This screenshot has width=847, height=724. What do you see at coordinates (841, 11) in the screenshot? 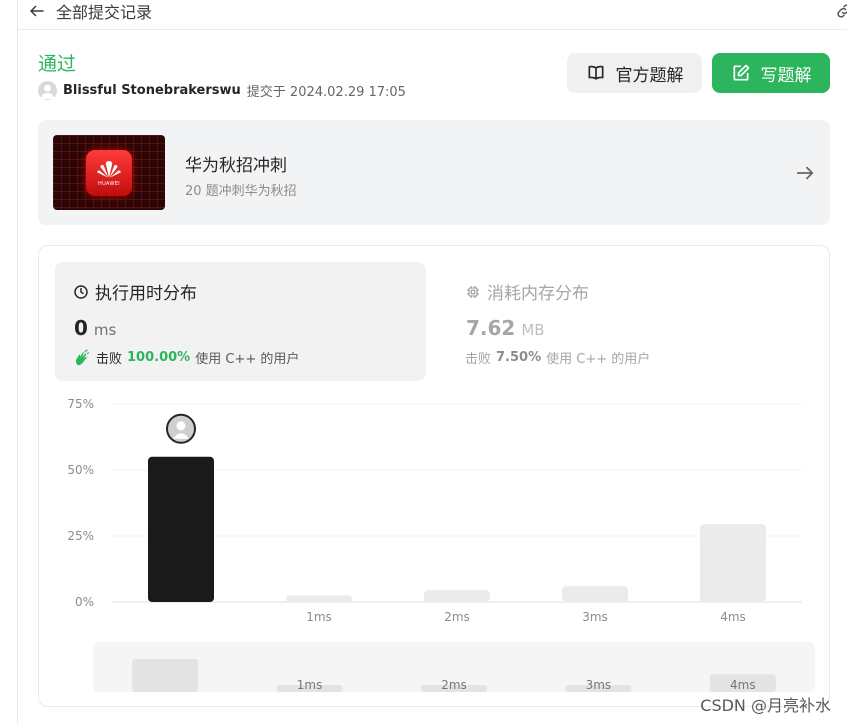
I see `link-icon` at bounding box center [841, 11].